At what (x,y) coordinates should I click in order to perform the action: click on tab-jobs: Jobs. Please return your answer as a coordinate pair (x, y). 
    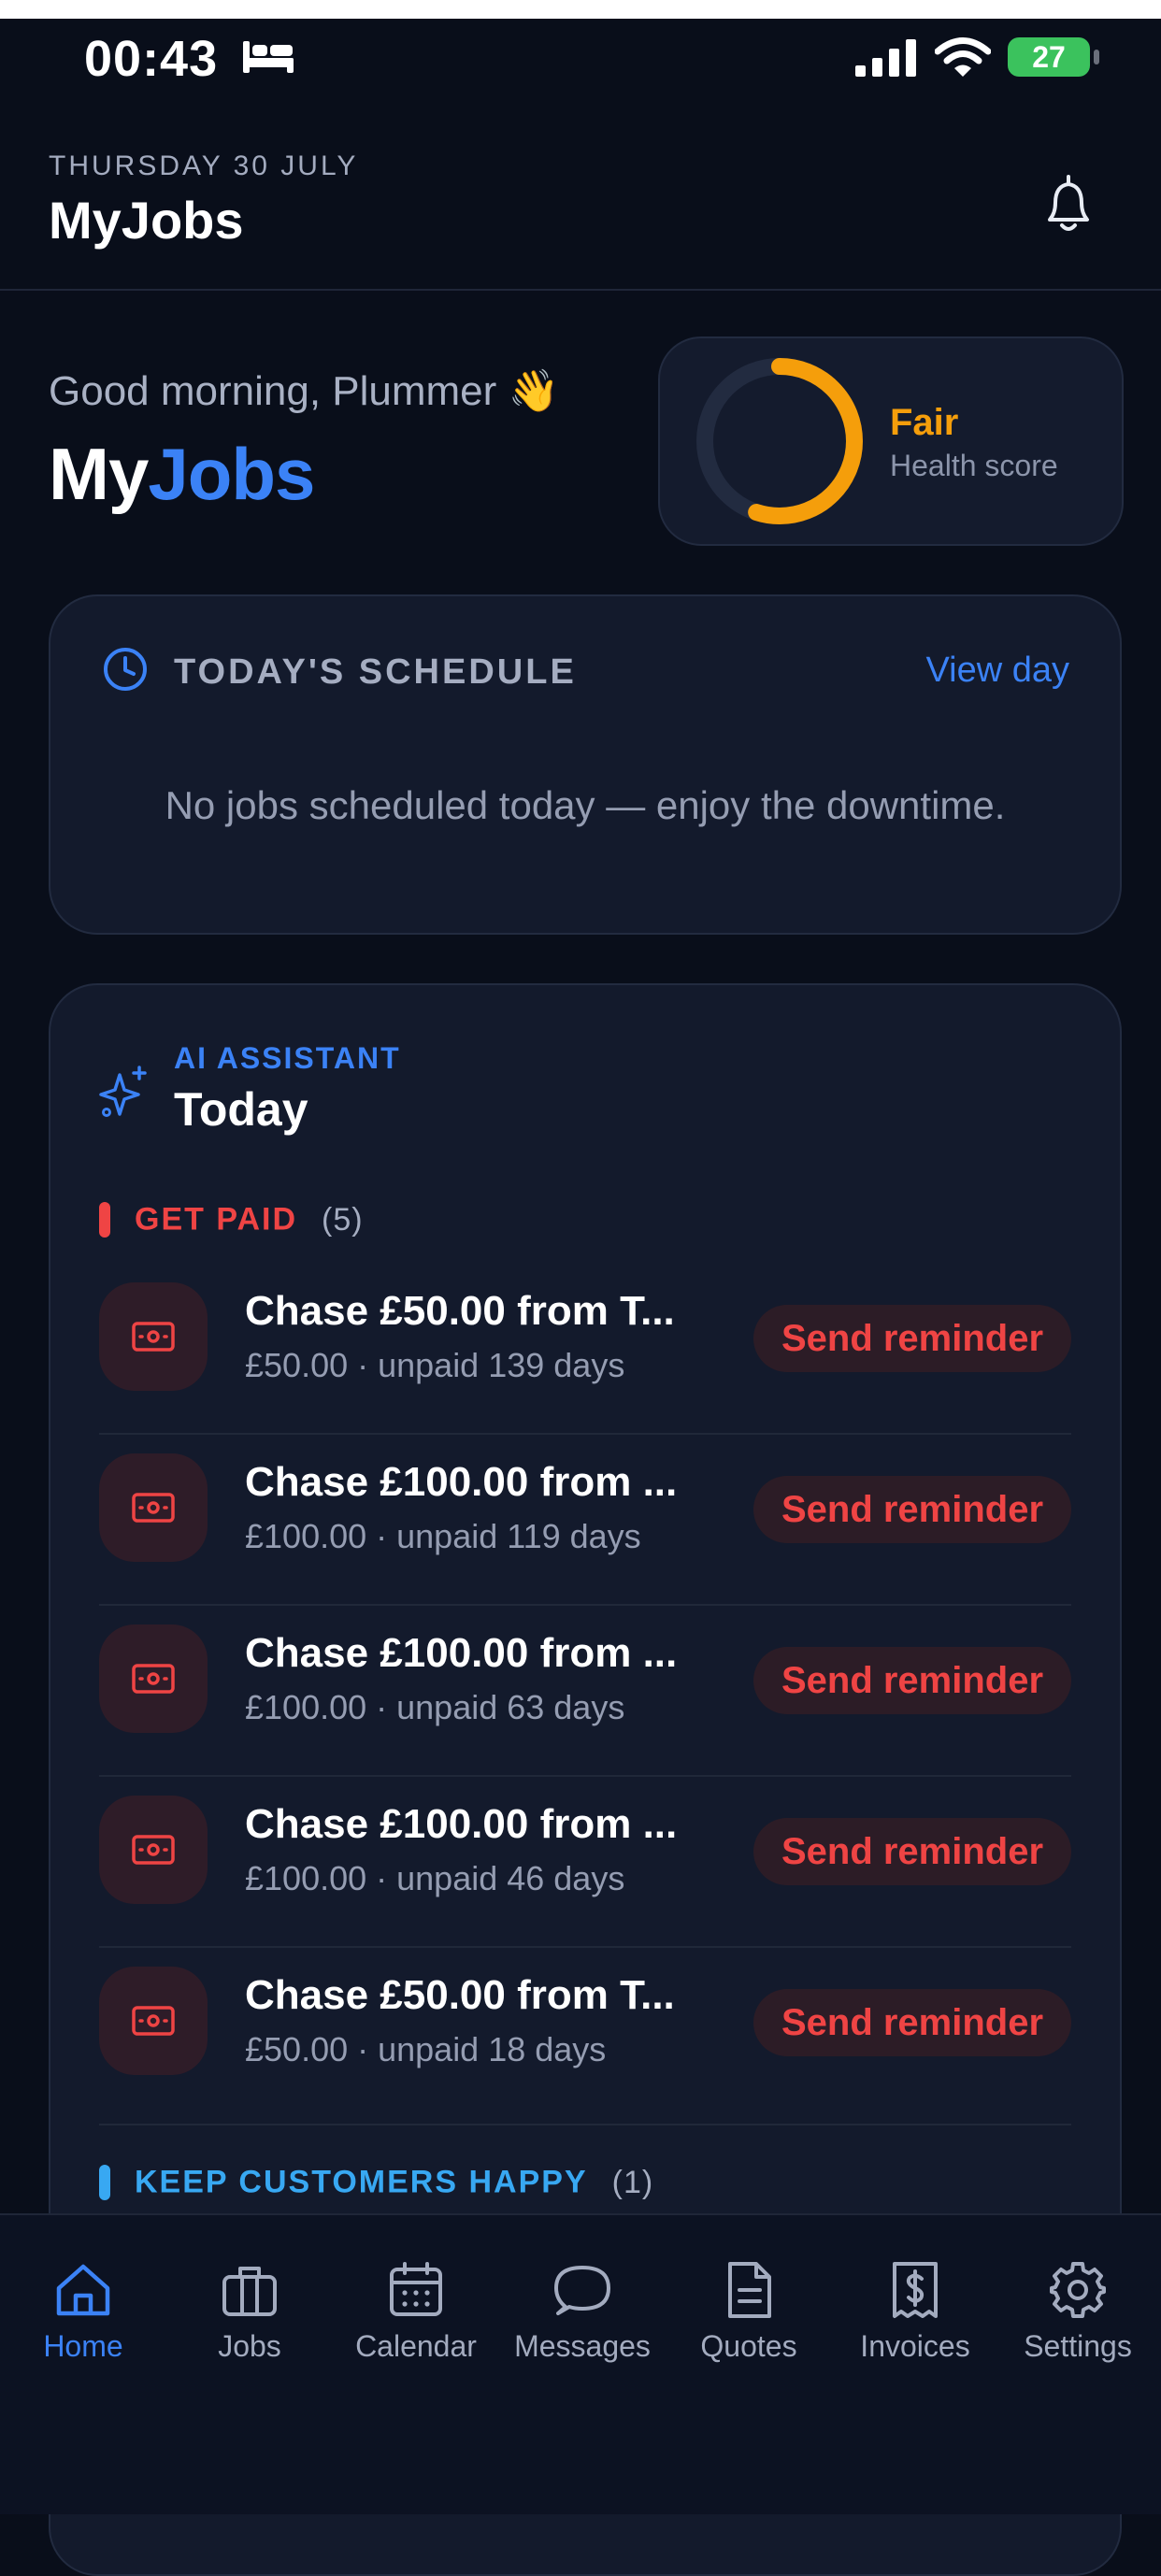
    Looking at the image, I should click on (249, 2325).